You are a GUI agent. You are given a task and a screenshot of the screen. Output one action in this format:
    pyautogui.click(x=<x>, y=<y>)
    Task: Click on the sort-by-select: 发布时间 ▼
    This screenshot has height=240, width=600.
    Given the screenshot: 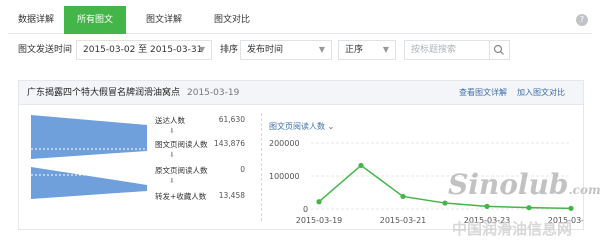 What is the action you would take?
    pyautogui.click(x=286, y=50)
    